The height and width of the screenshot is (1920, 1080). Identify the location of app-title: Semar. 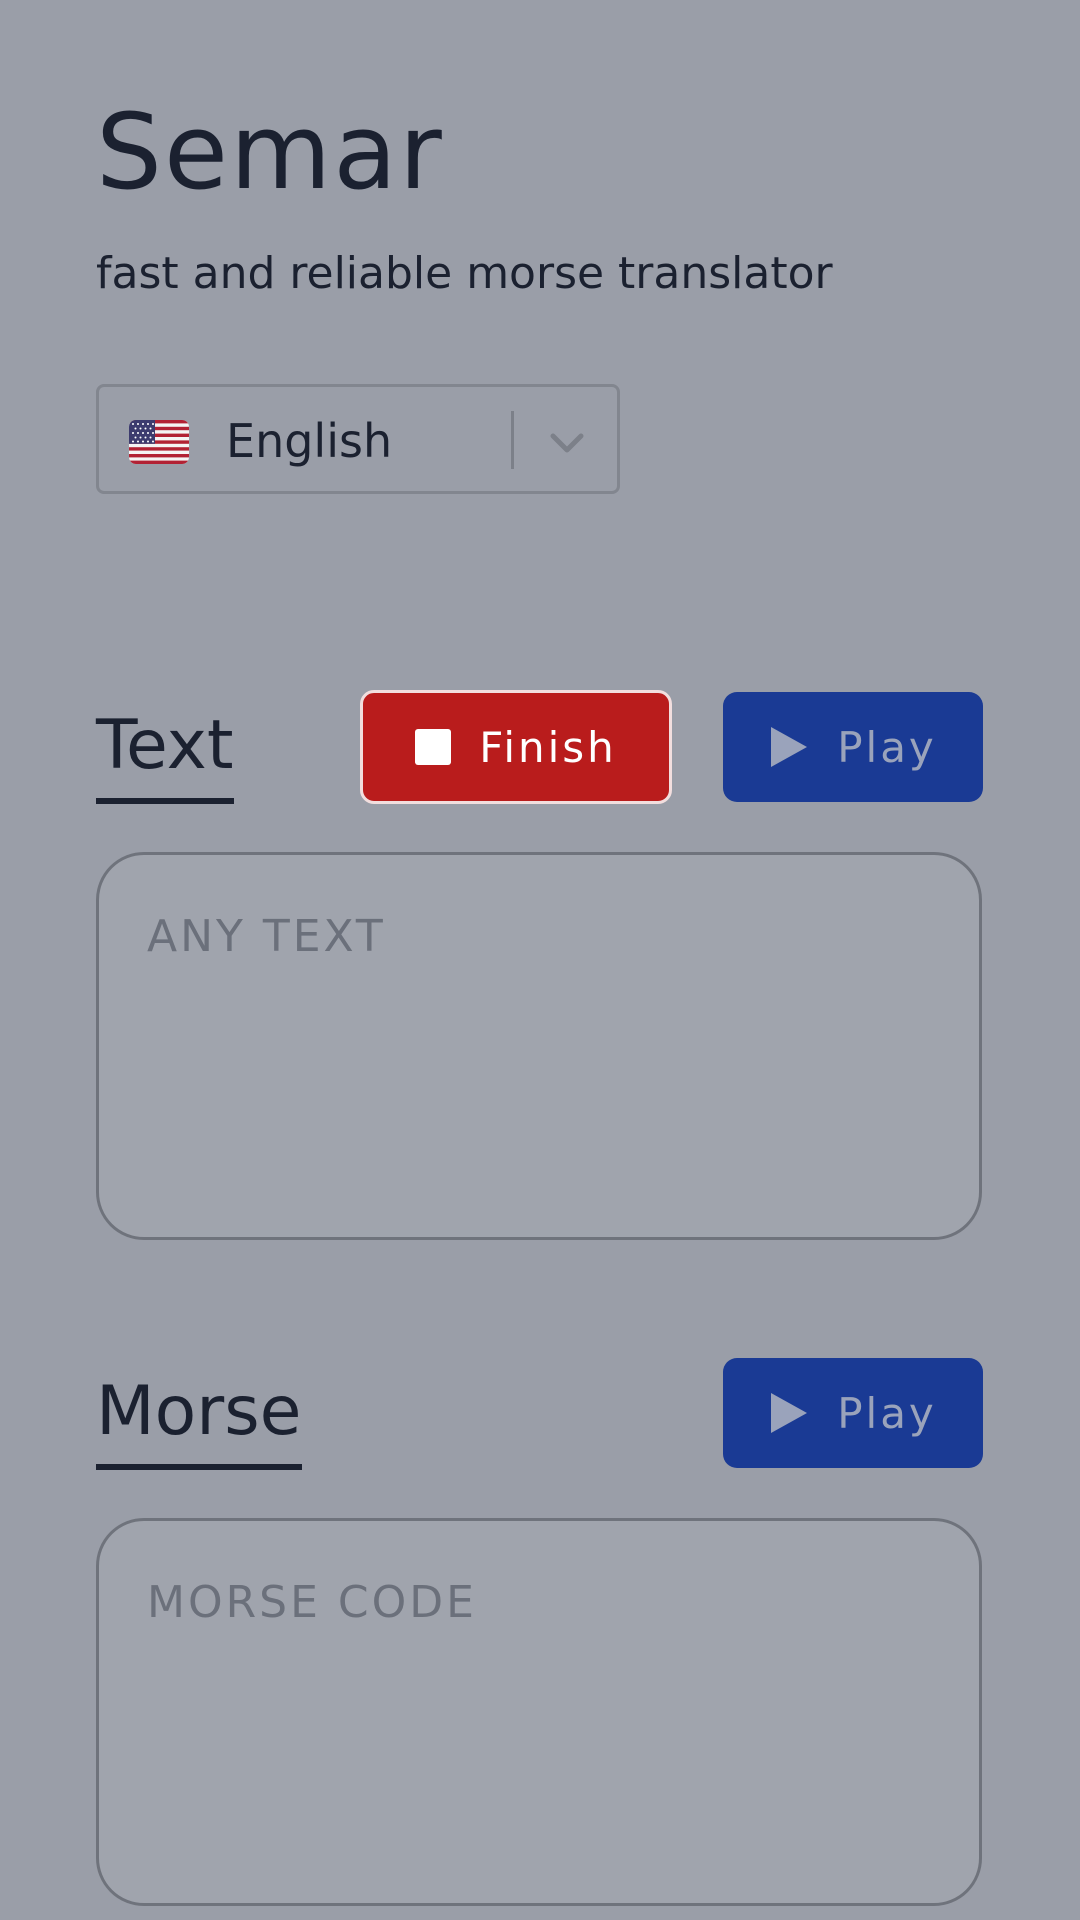
(270, 152).